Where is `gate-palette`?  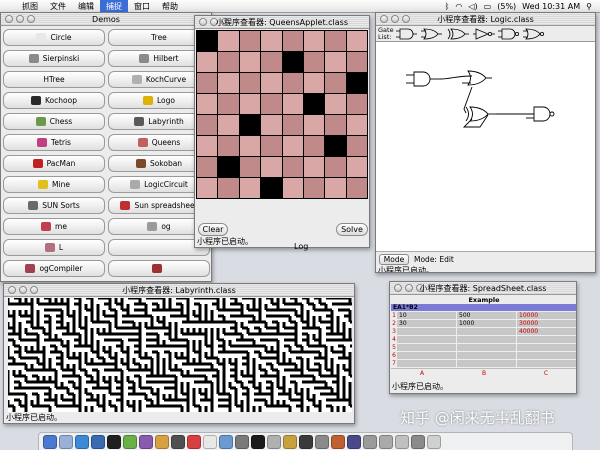 gate-palette is located at coordinates (496, 34).